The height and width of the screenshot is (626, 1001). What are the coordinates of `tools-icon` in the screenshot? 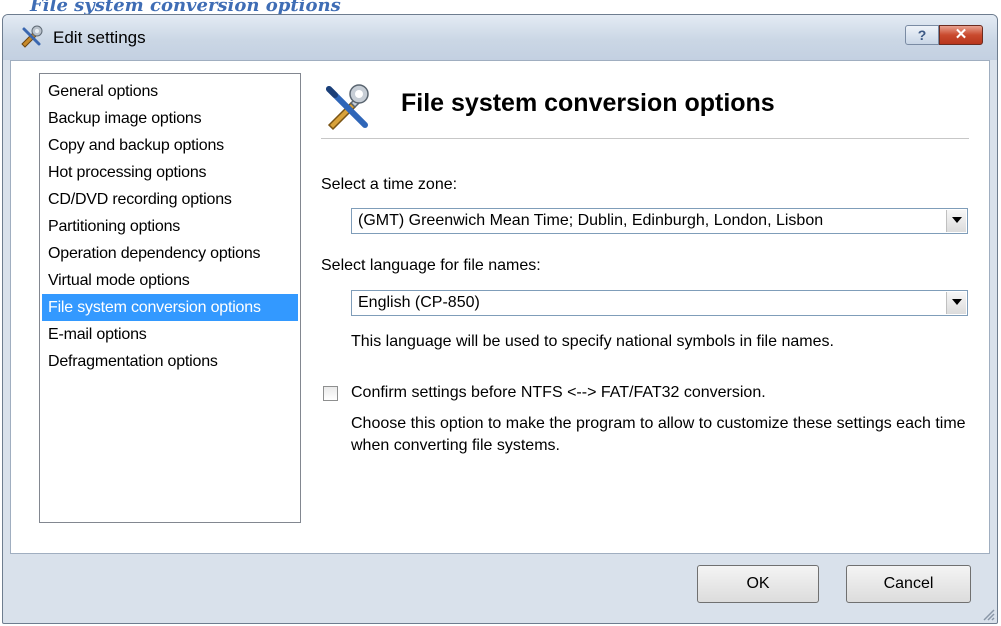 It's located at (347, 107).